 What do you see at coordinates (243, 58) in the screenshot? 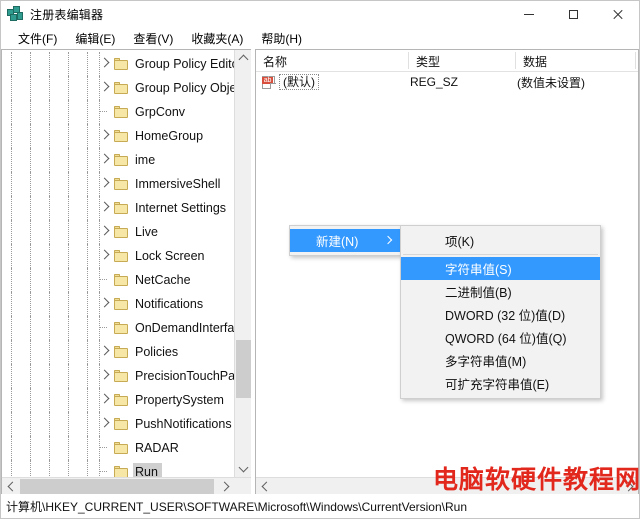
I see `tree-scroll-up-button` at bounding box center [243, 58].